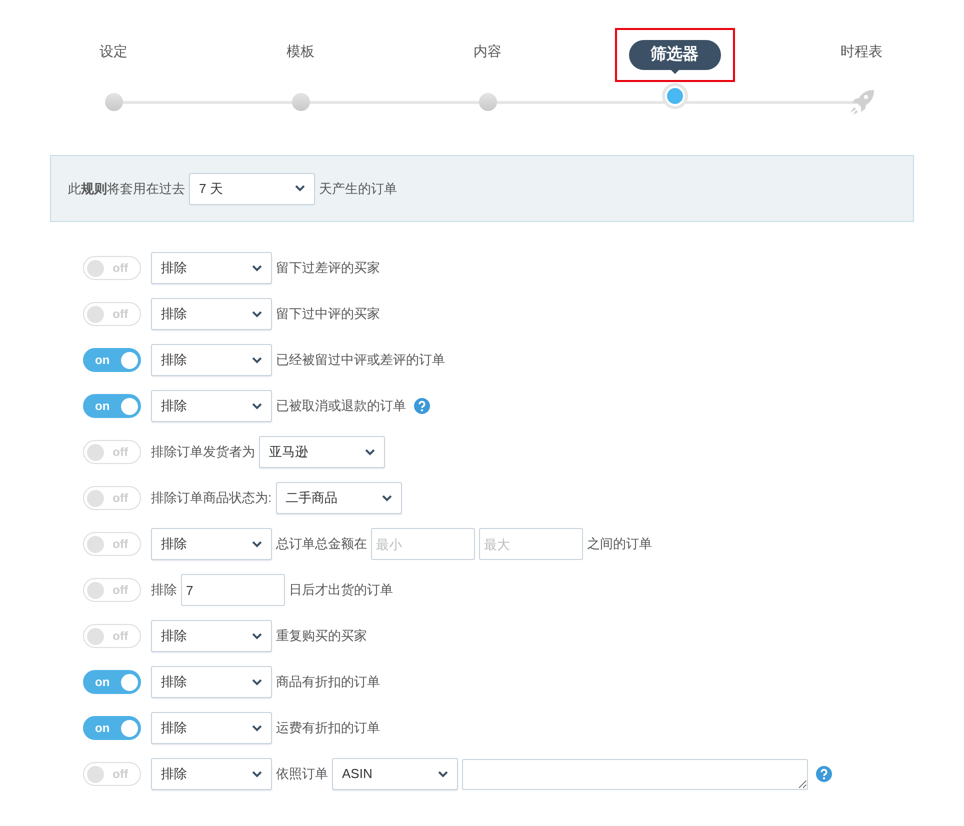 This screenshot has width=964, height=826. I want to click on filter-label: 依照订单, so click(302, 774).